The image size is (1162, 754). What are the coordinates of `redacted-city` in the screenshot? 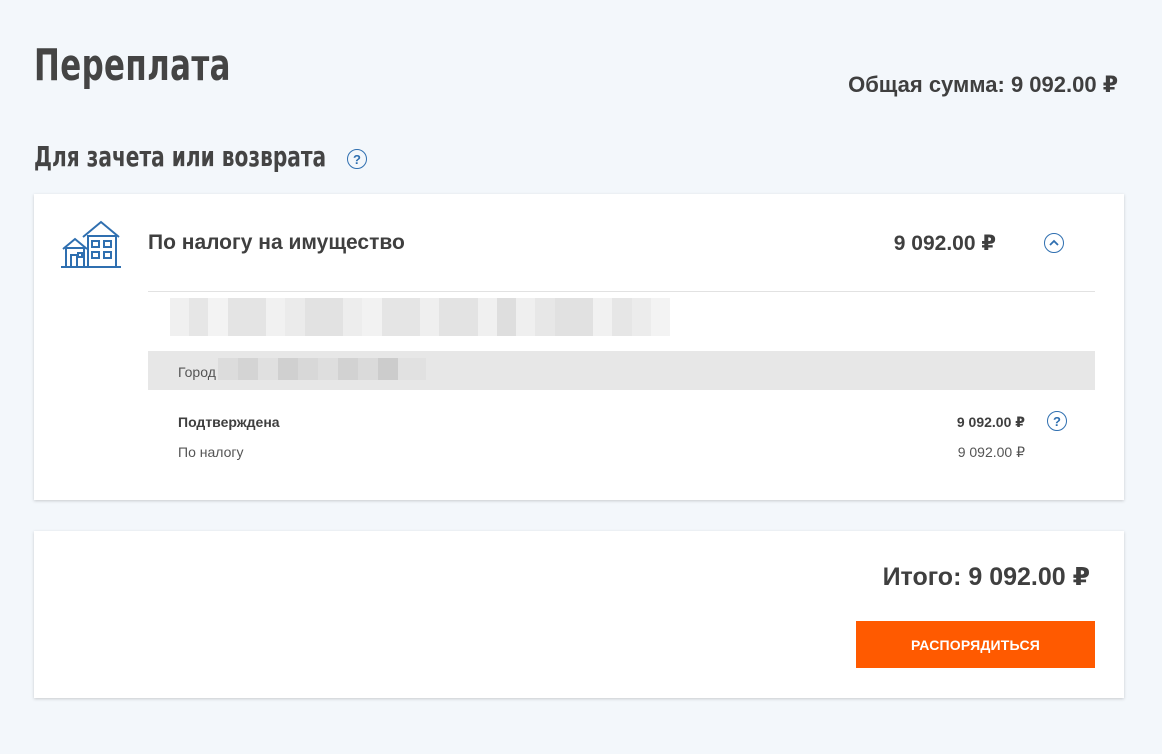 It's located at (322, 369).